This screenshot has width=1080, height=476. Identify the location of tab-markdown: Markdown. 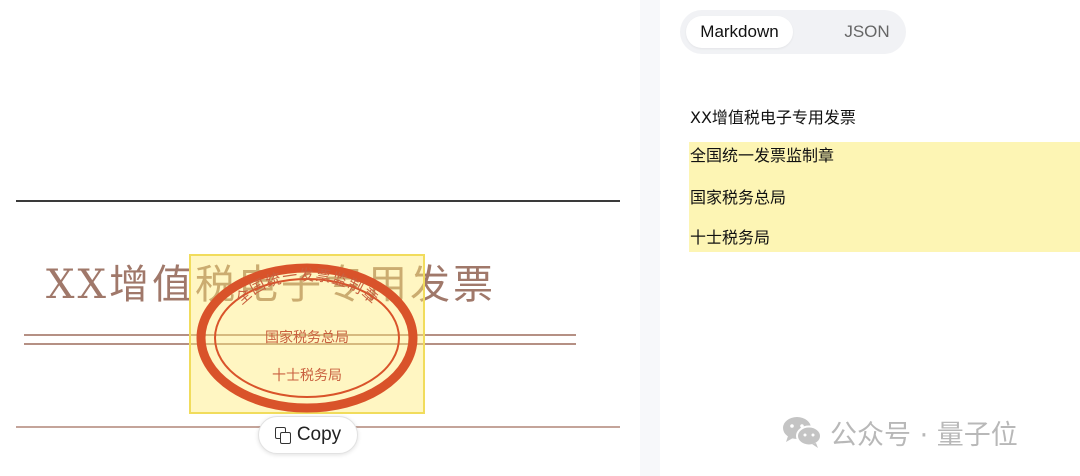
(739, 32).